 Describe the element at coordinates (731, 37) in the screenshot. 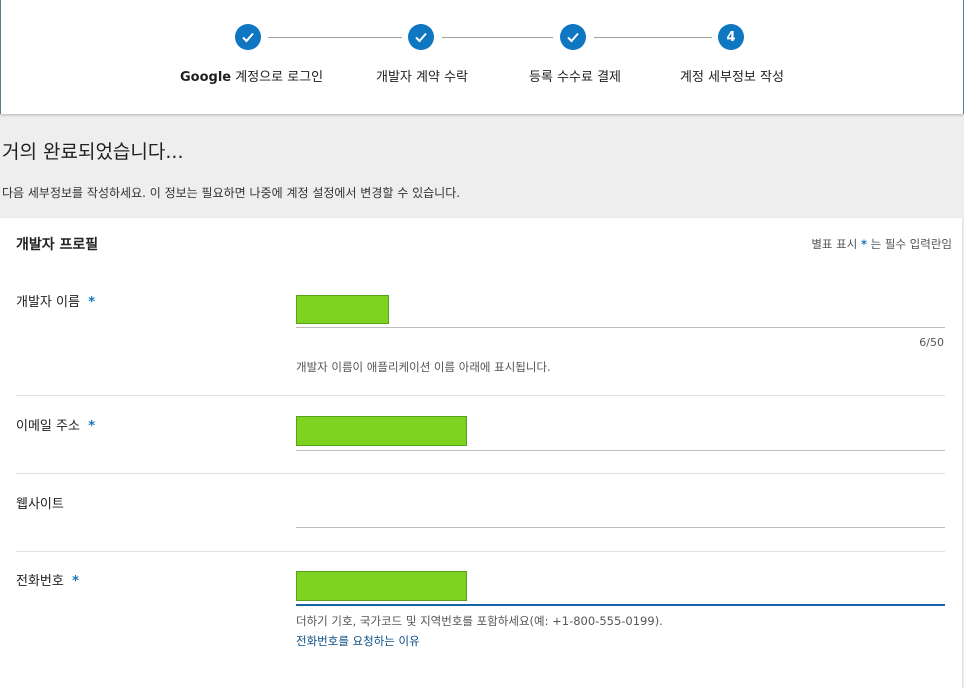

I see `step-4-number: 4` at that location.